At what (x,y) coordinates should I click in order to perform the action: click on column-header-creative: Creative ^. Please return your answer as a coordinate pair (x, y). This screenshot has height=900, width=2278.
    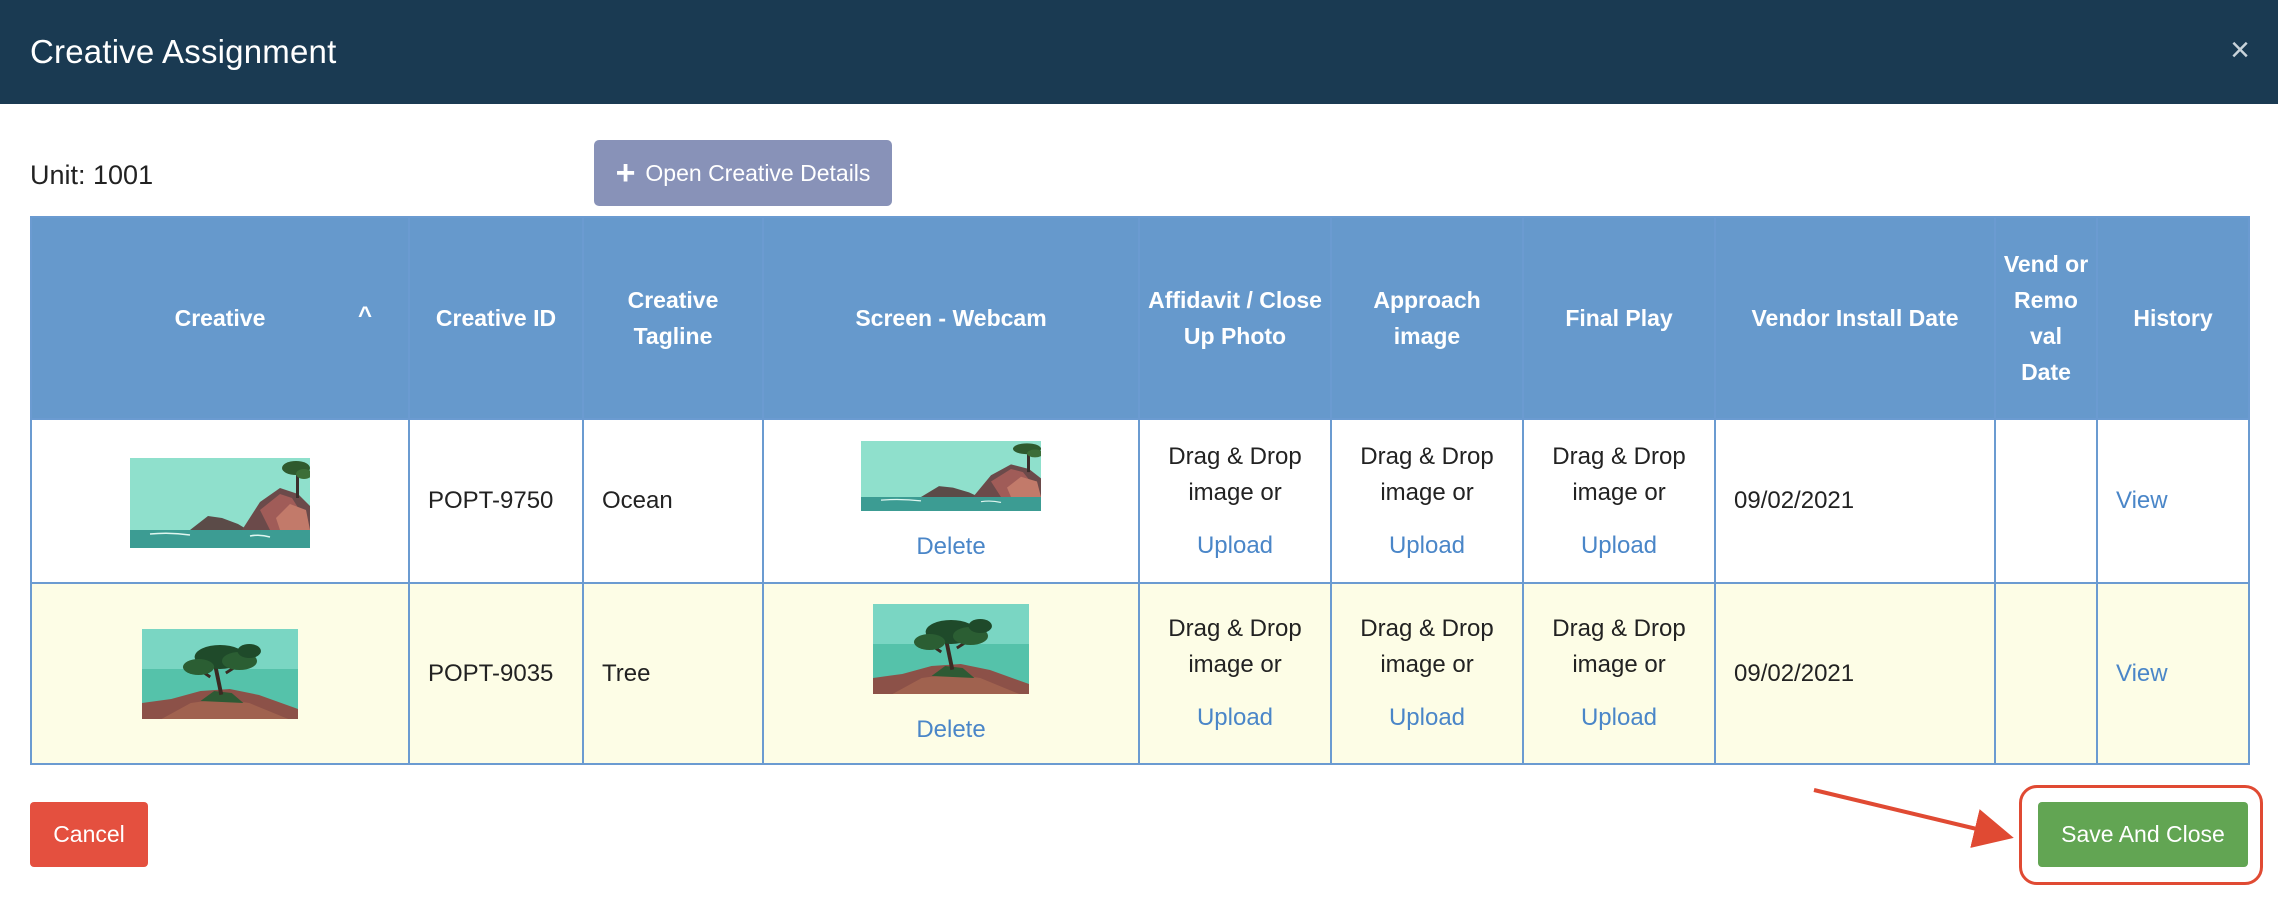
    Looking at the image, I should click on (220, 318).